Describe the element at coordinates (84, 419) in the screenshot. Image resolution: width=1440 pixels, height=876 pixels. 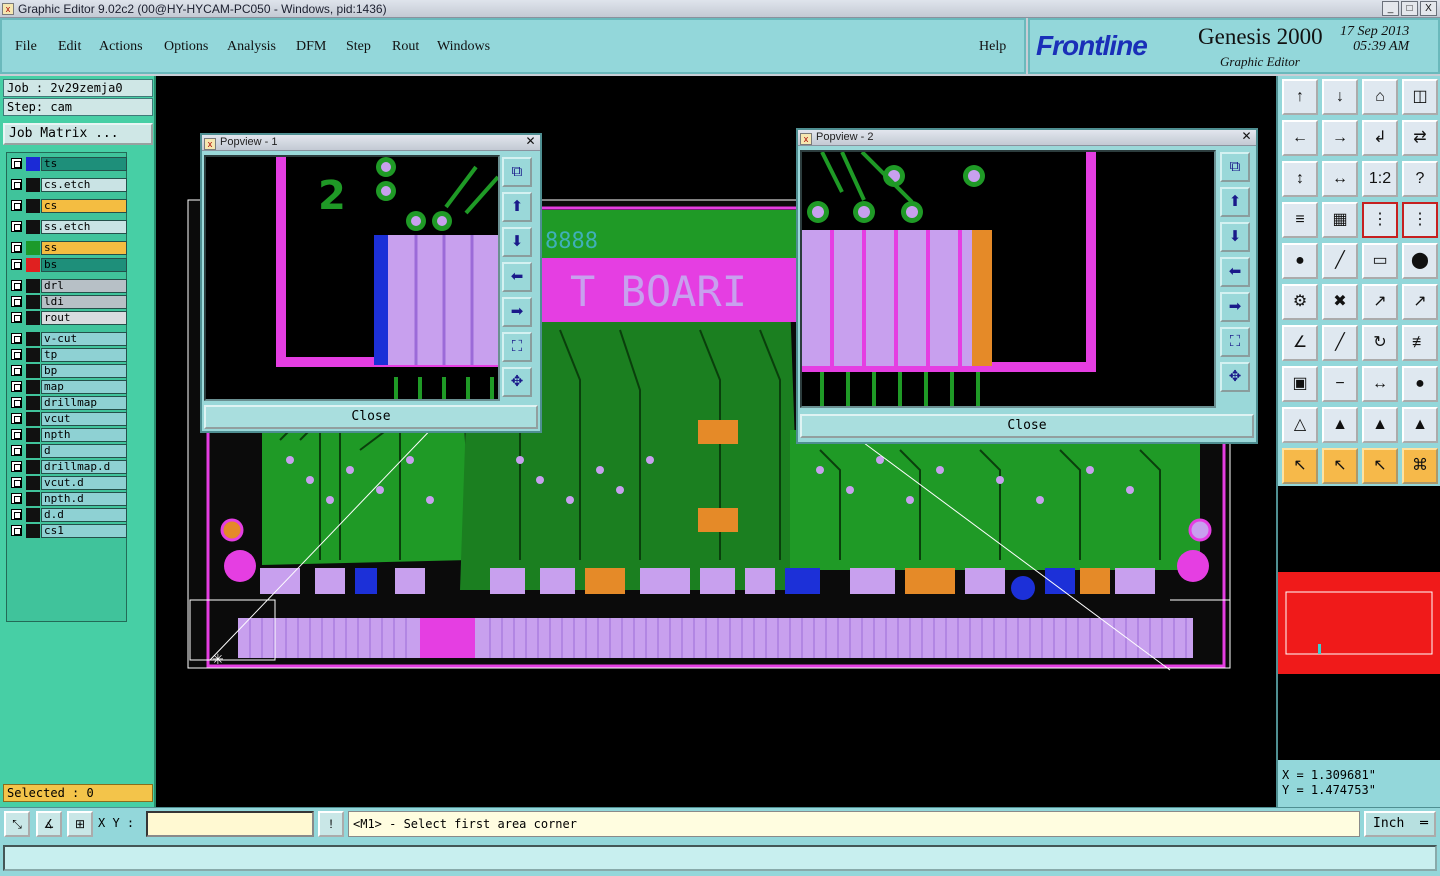
I see `layer-name: vcut` at that location.